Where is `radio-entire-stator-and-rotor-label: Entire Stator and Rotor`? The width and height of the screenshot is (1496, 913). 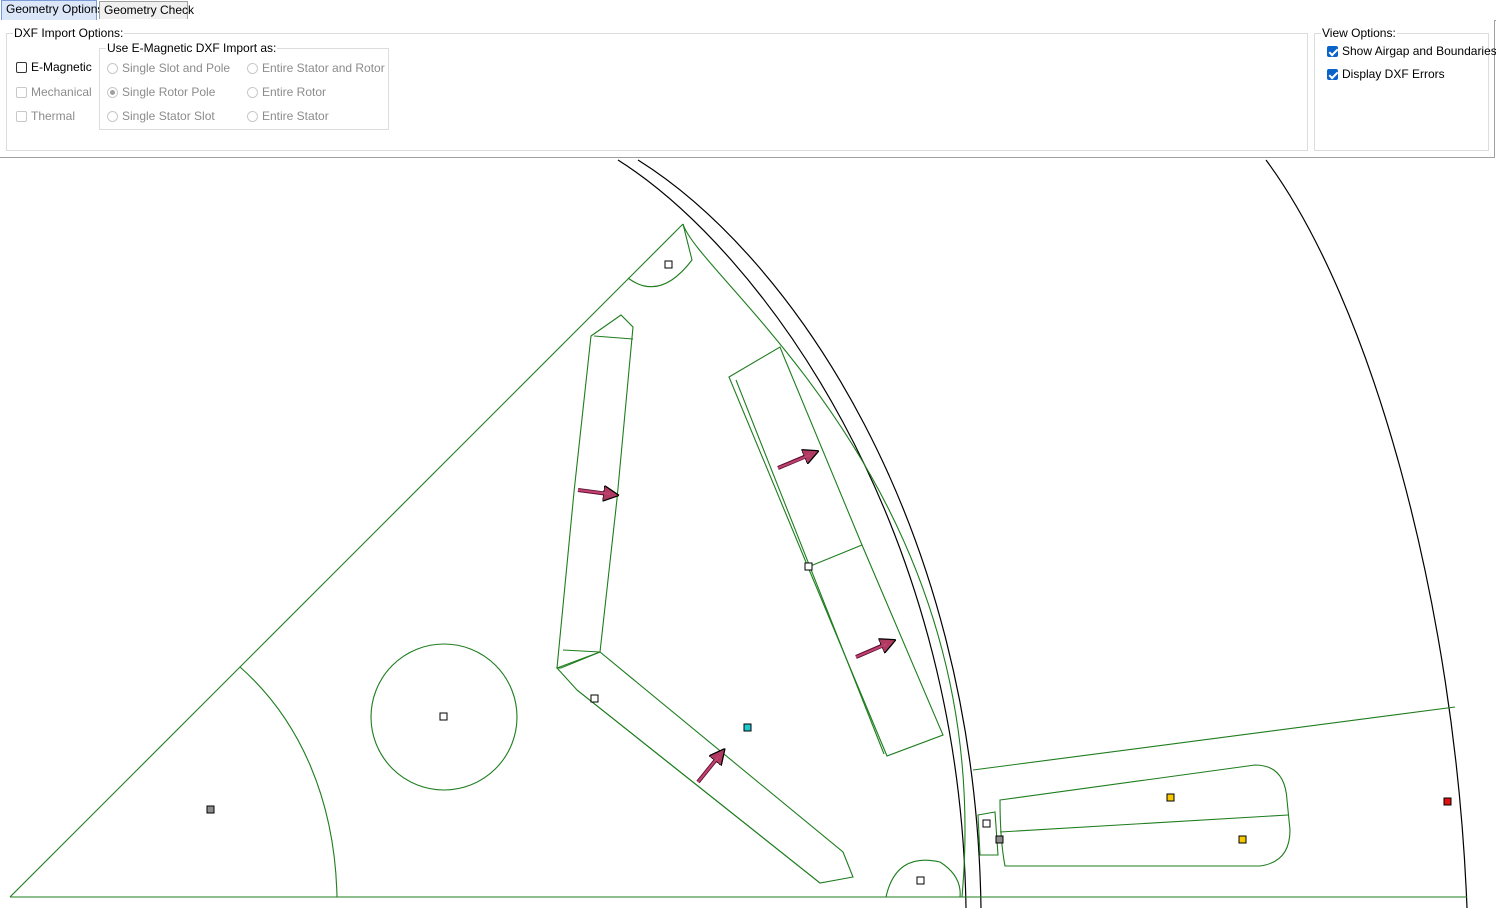 radio-entire-stator-and-rotor-label: Entire Stator and Rotor is located at coordinates (323, 68).